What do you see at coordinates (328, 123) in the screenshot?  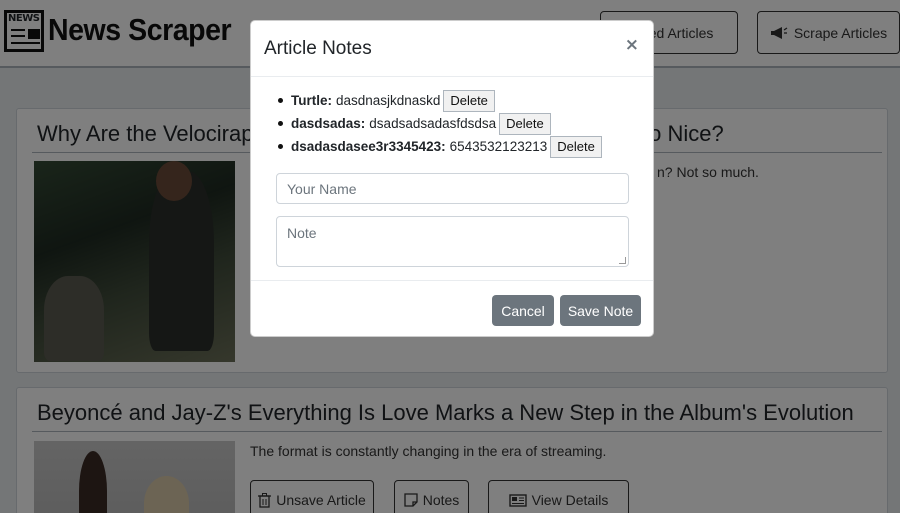 I see `note-author: dasdsadas:` at bounding box center [328, 123].